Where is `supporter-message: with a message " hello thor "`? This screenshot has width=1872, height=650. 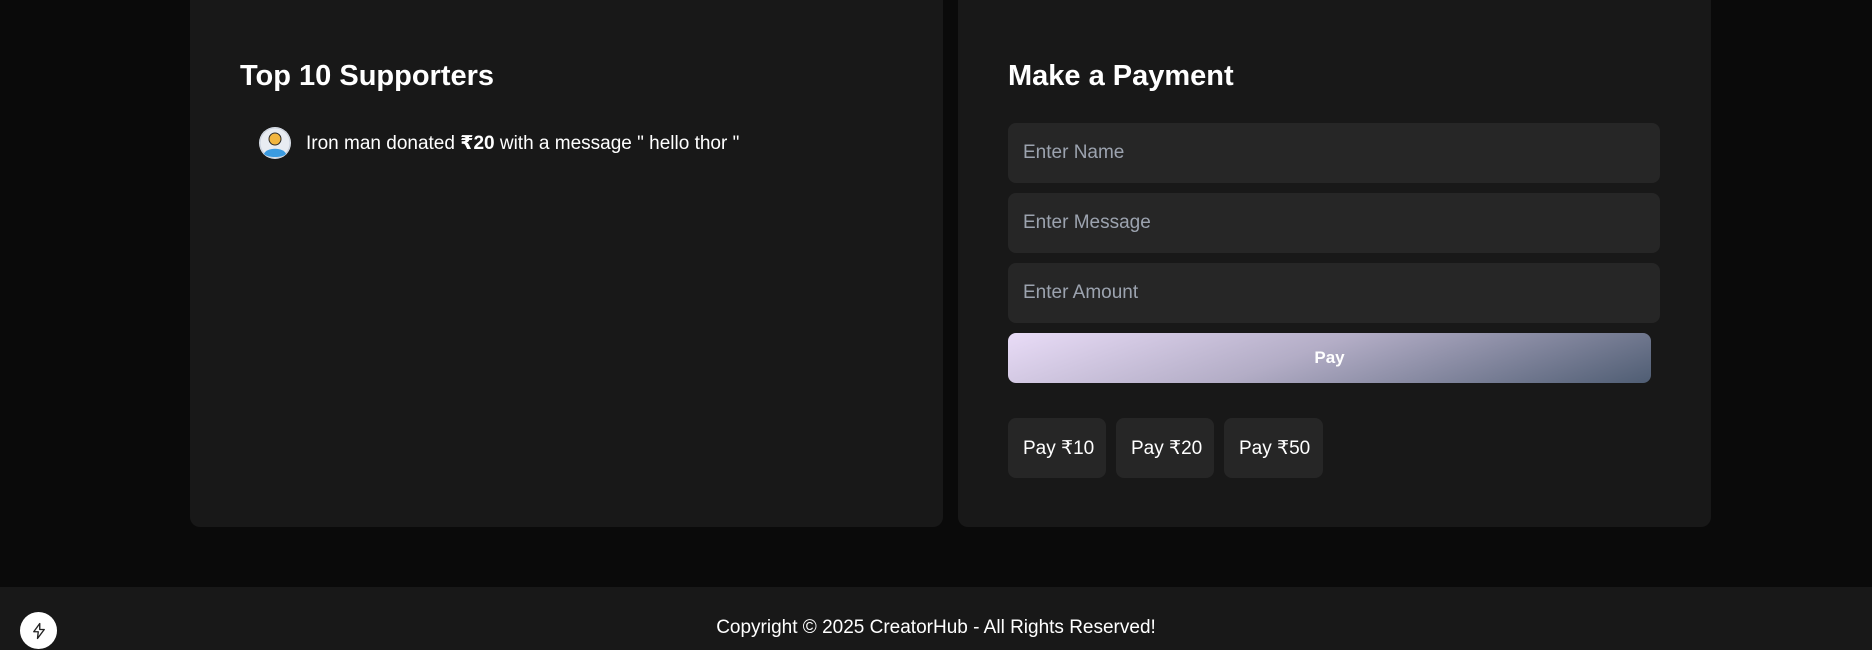 supporter-message: with a message " hello thor " is located at coordinates (617, 143).